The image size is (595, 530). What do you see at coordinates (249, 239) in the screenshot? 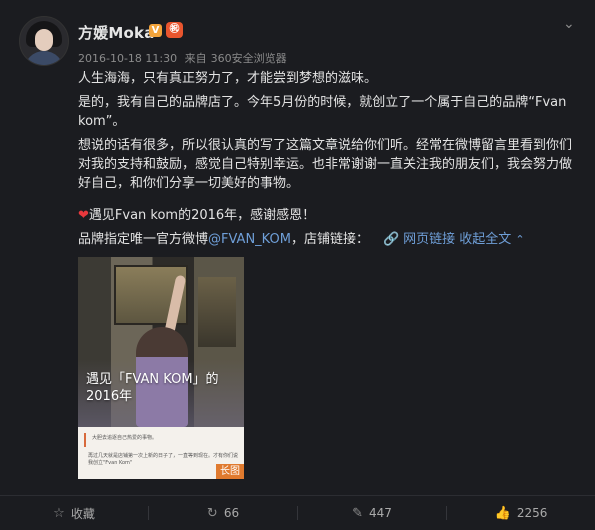
I see `mention-link: @FVAN_KOM` at bounding box center [249, 239].